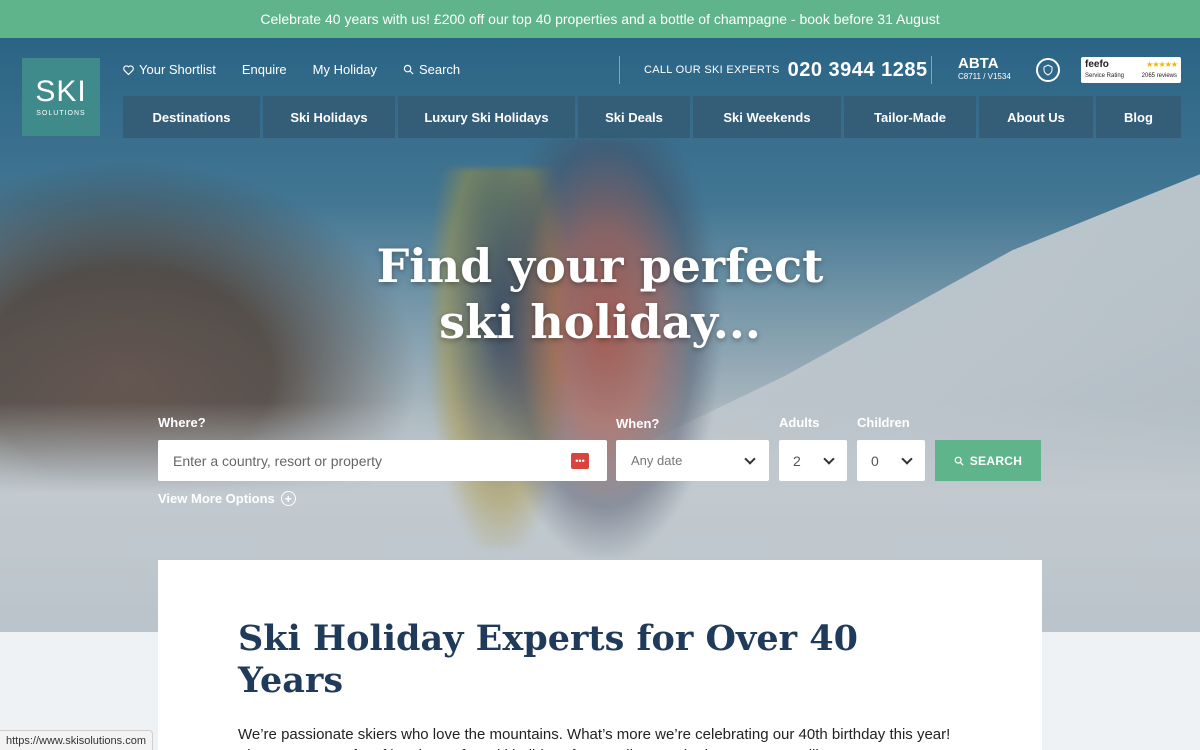  I want to click on nav-label: About Us, so click(1036, 117).